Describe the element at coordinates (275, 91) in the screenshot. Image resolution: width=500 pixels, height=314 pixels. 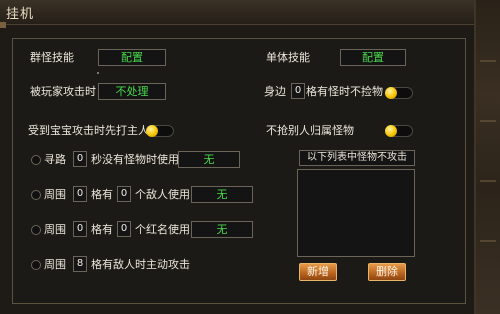
I see `side-label: 身边` at that location.